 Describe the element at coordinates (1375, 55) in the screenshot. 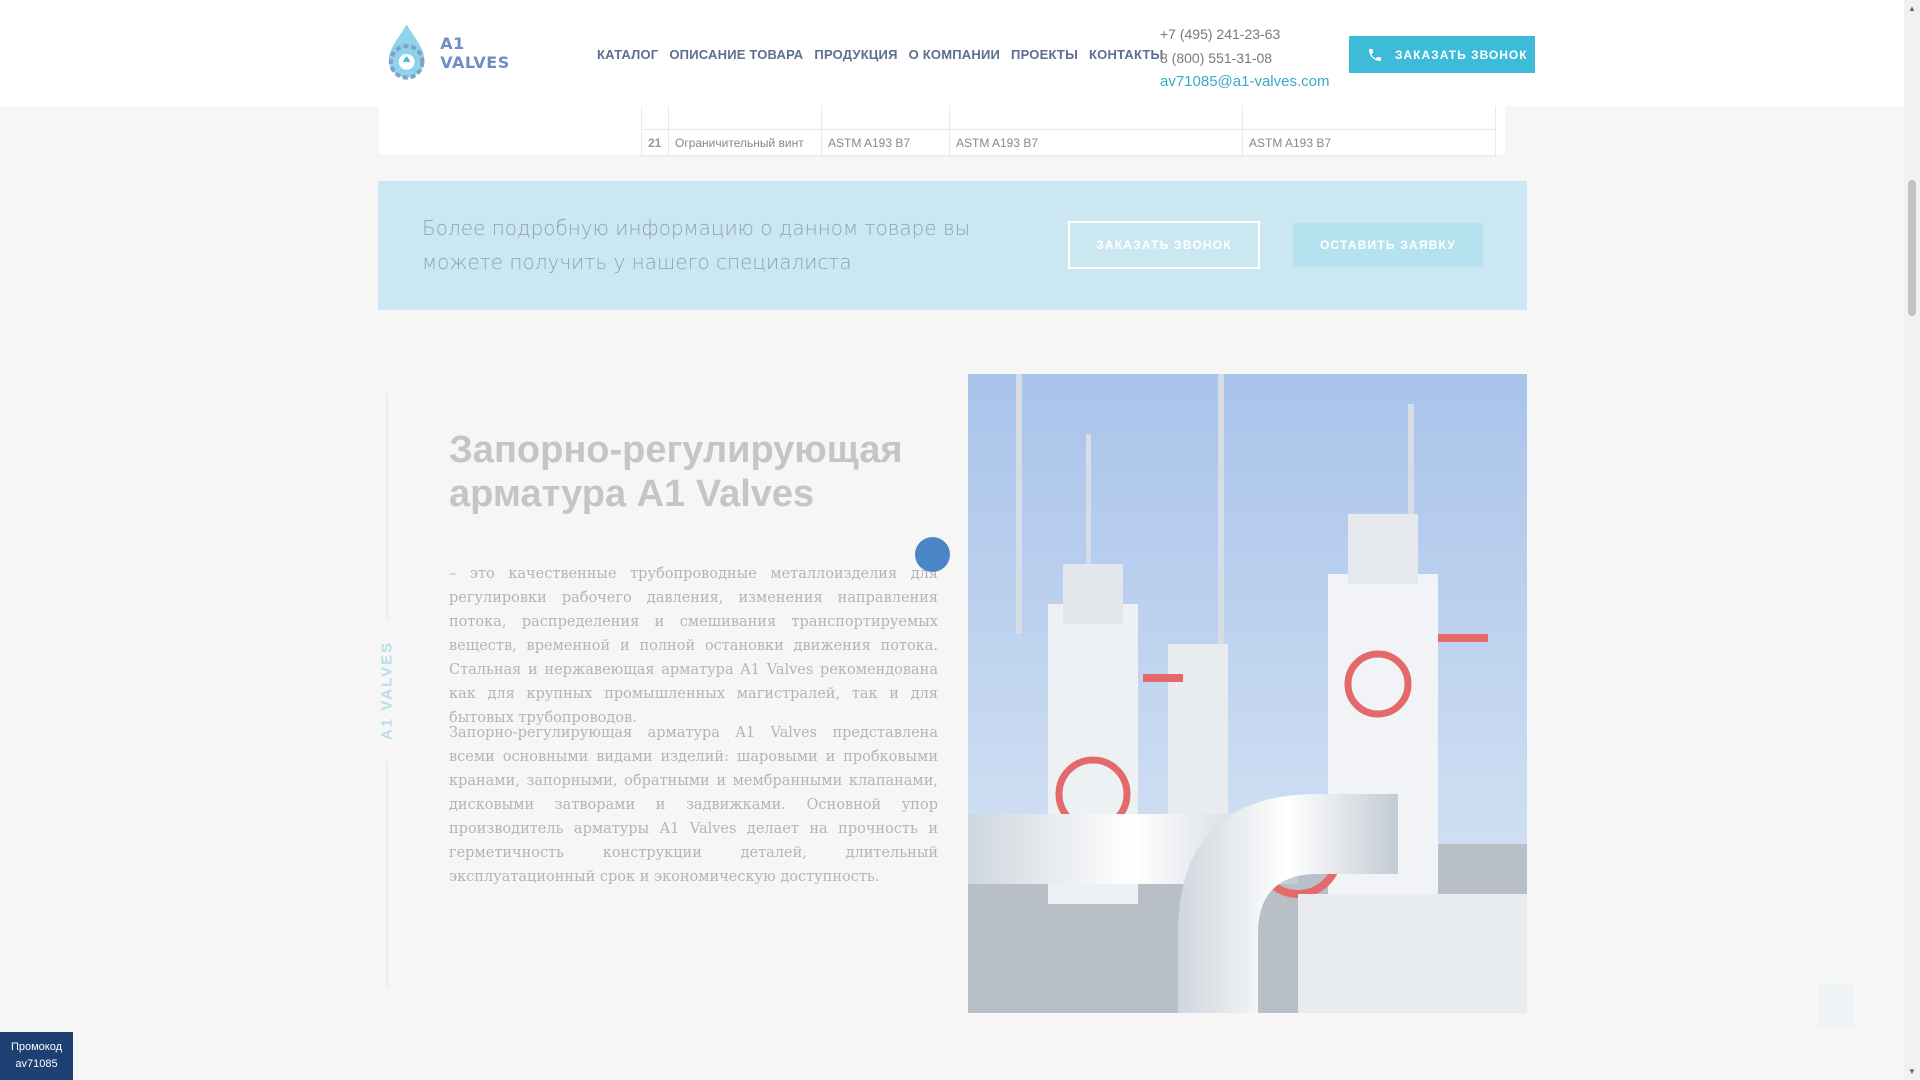

I see `phone-icon` at that location.